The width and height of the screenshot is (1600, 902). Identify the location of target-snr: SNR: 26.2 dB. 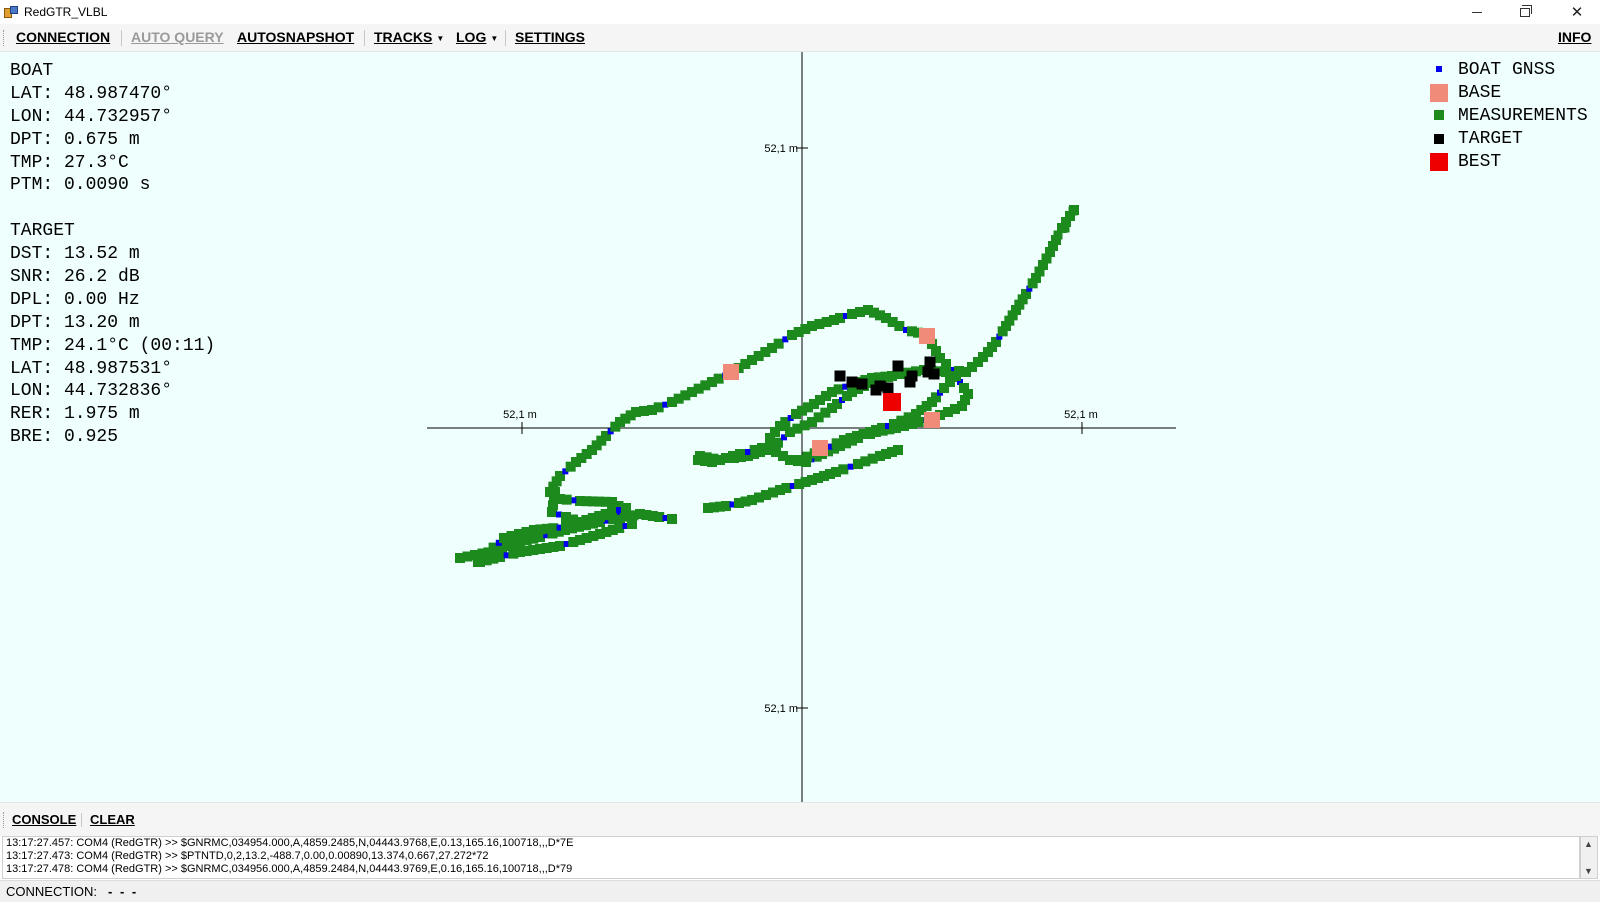
(75, 277).